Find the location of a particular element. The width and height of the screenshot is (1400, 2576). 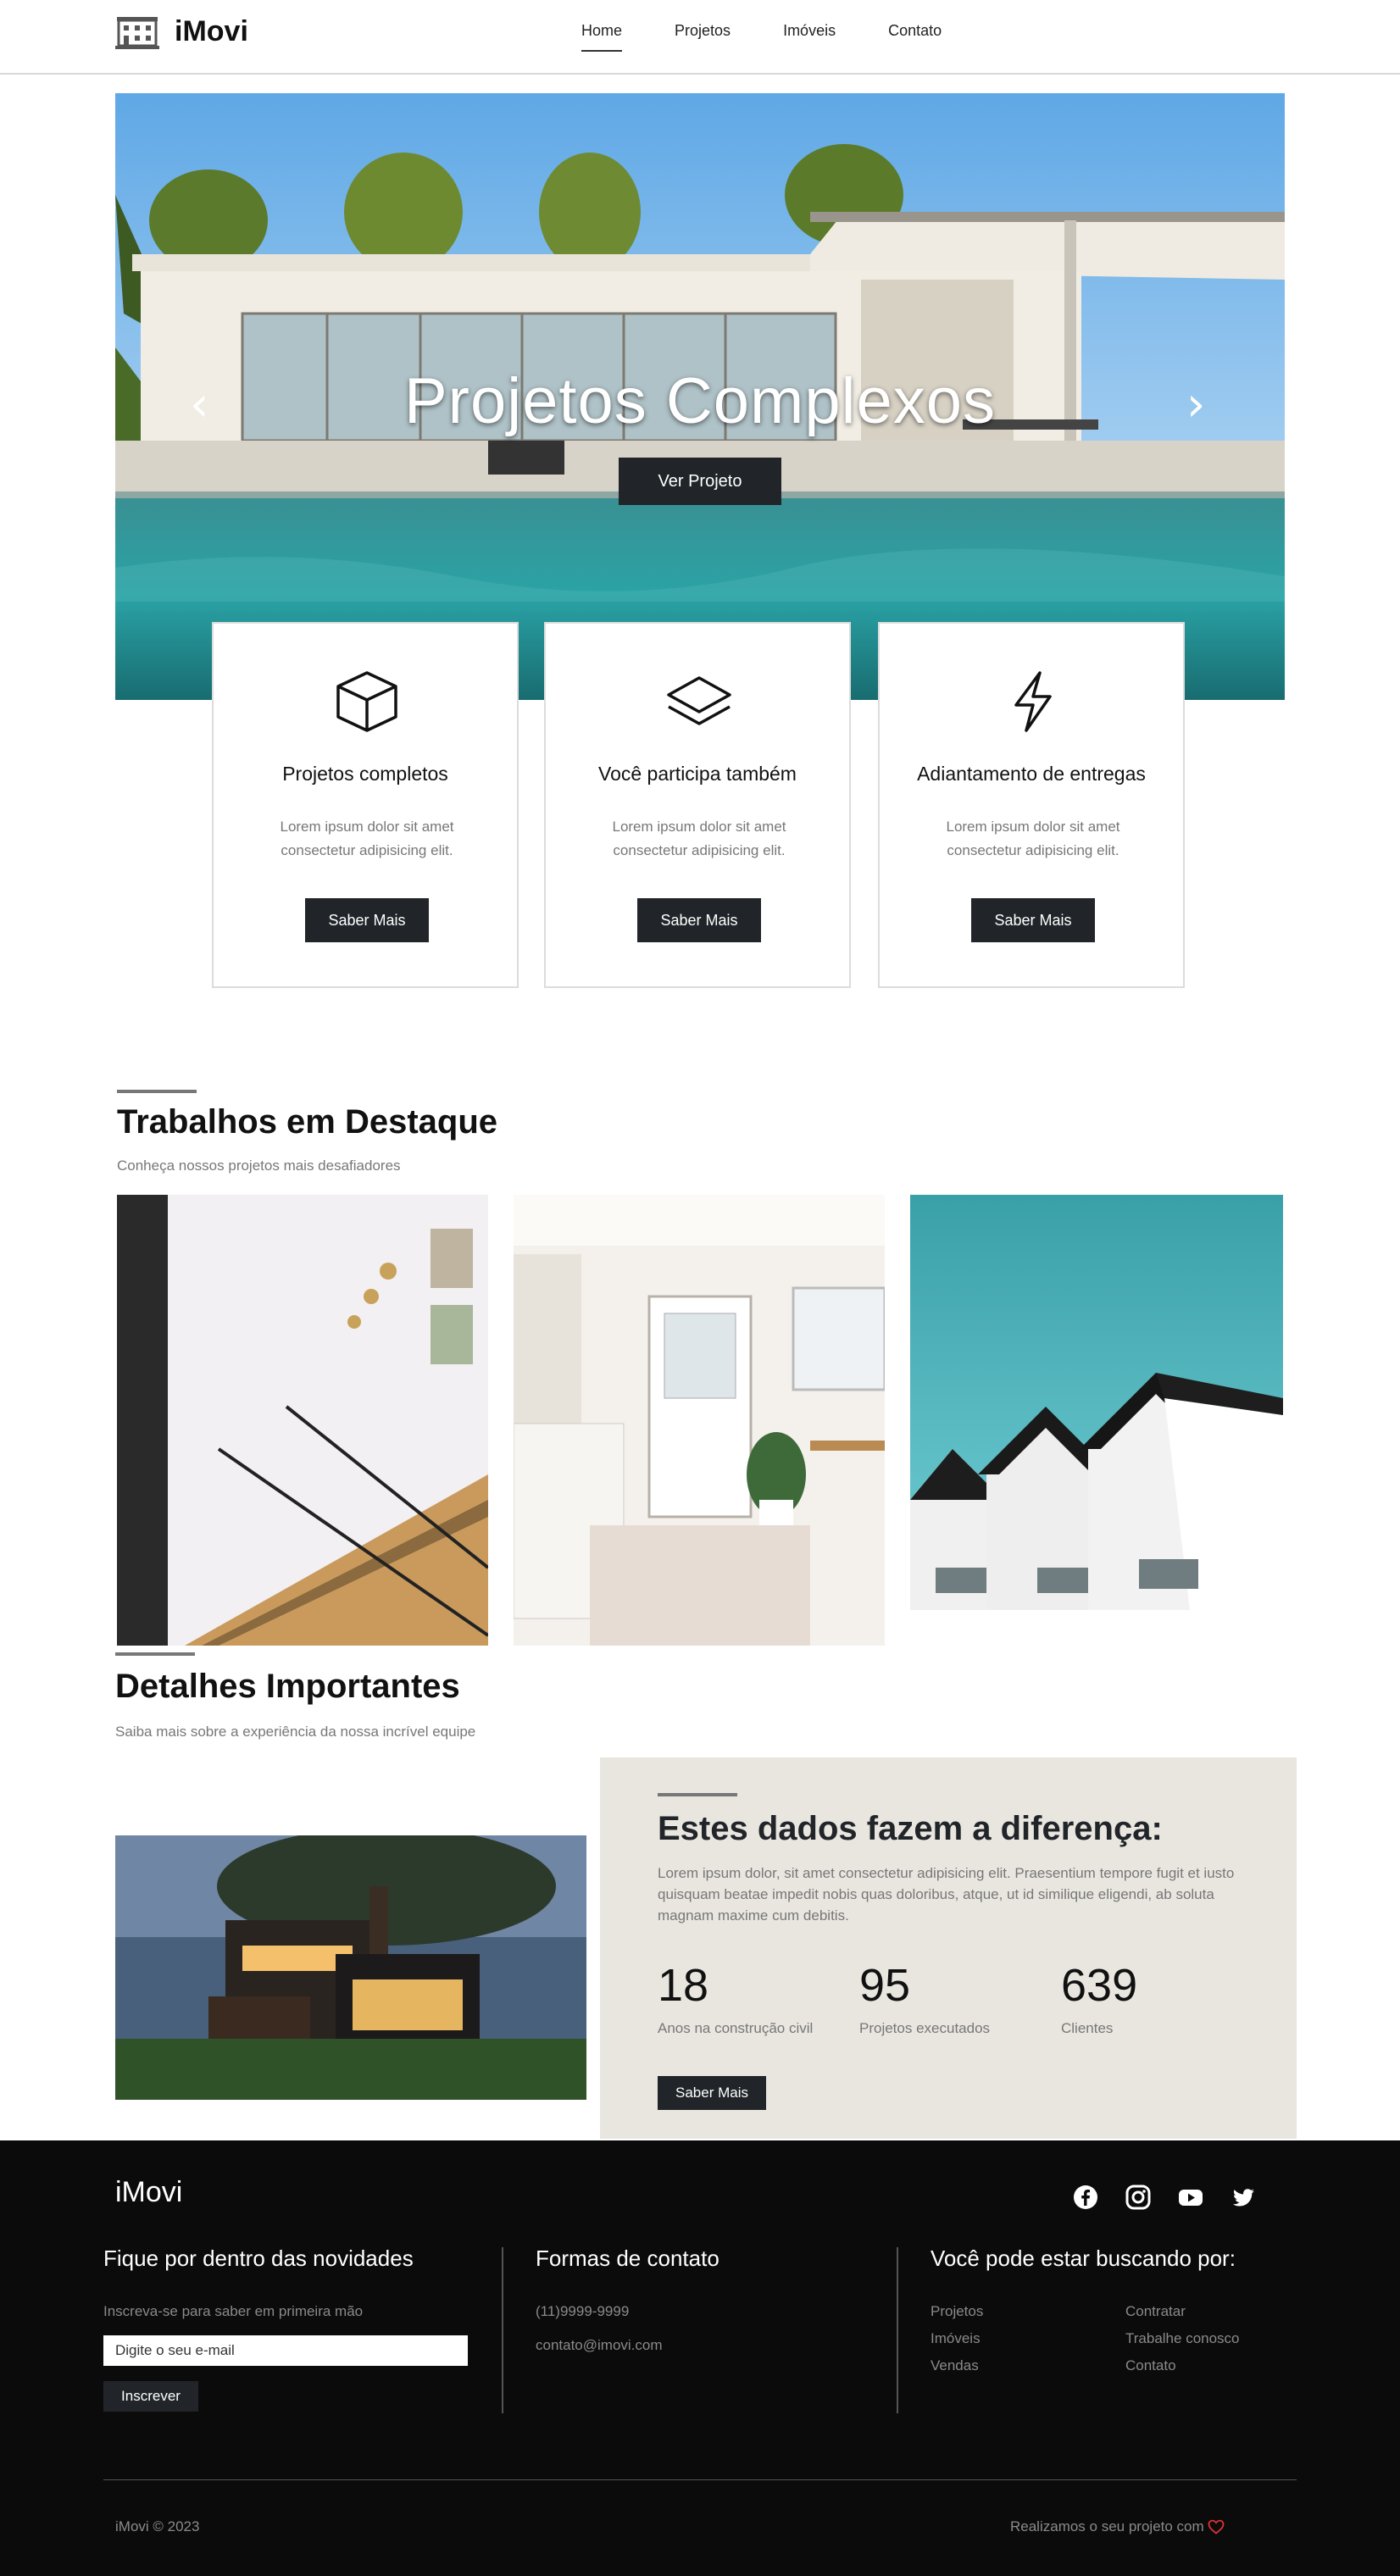

newsletter-text: Inscreva-se para saber em primeira mão is located at coordinates (233, 2311).